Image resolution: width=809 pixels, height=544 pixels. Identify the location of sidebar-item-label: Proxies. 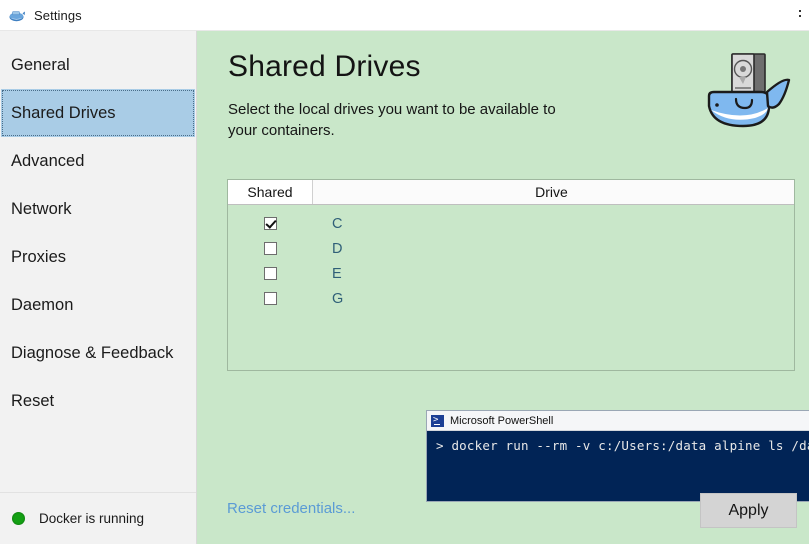
(39, 256).